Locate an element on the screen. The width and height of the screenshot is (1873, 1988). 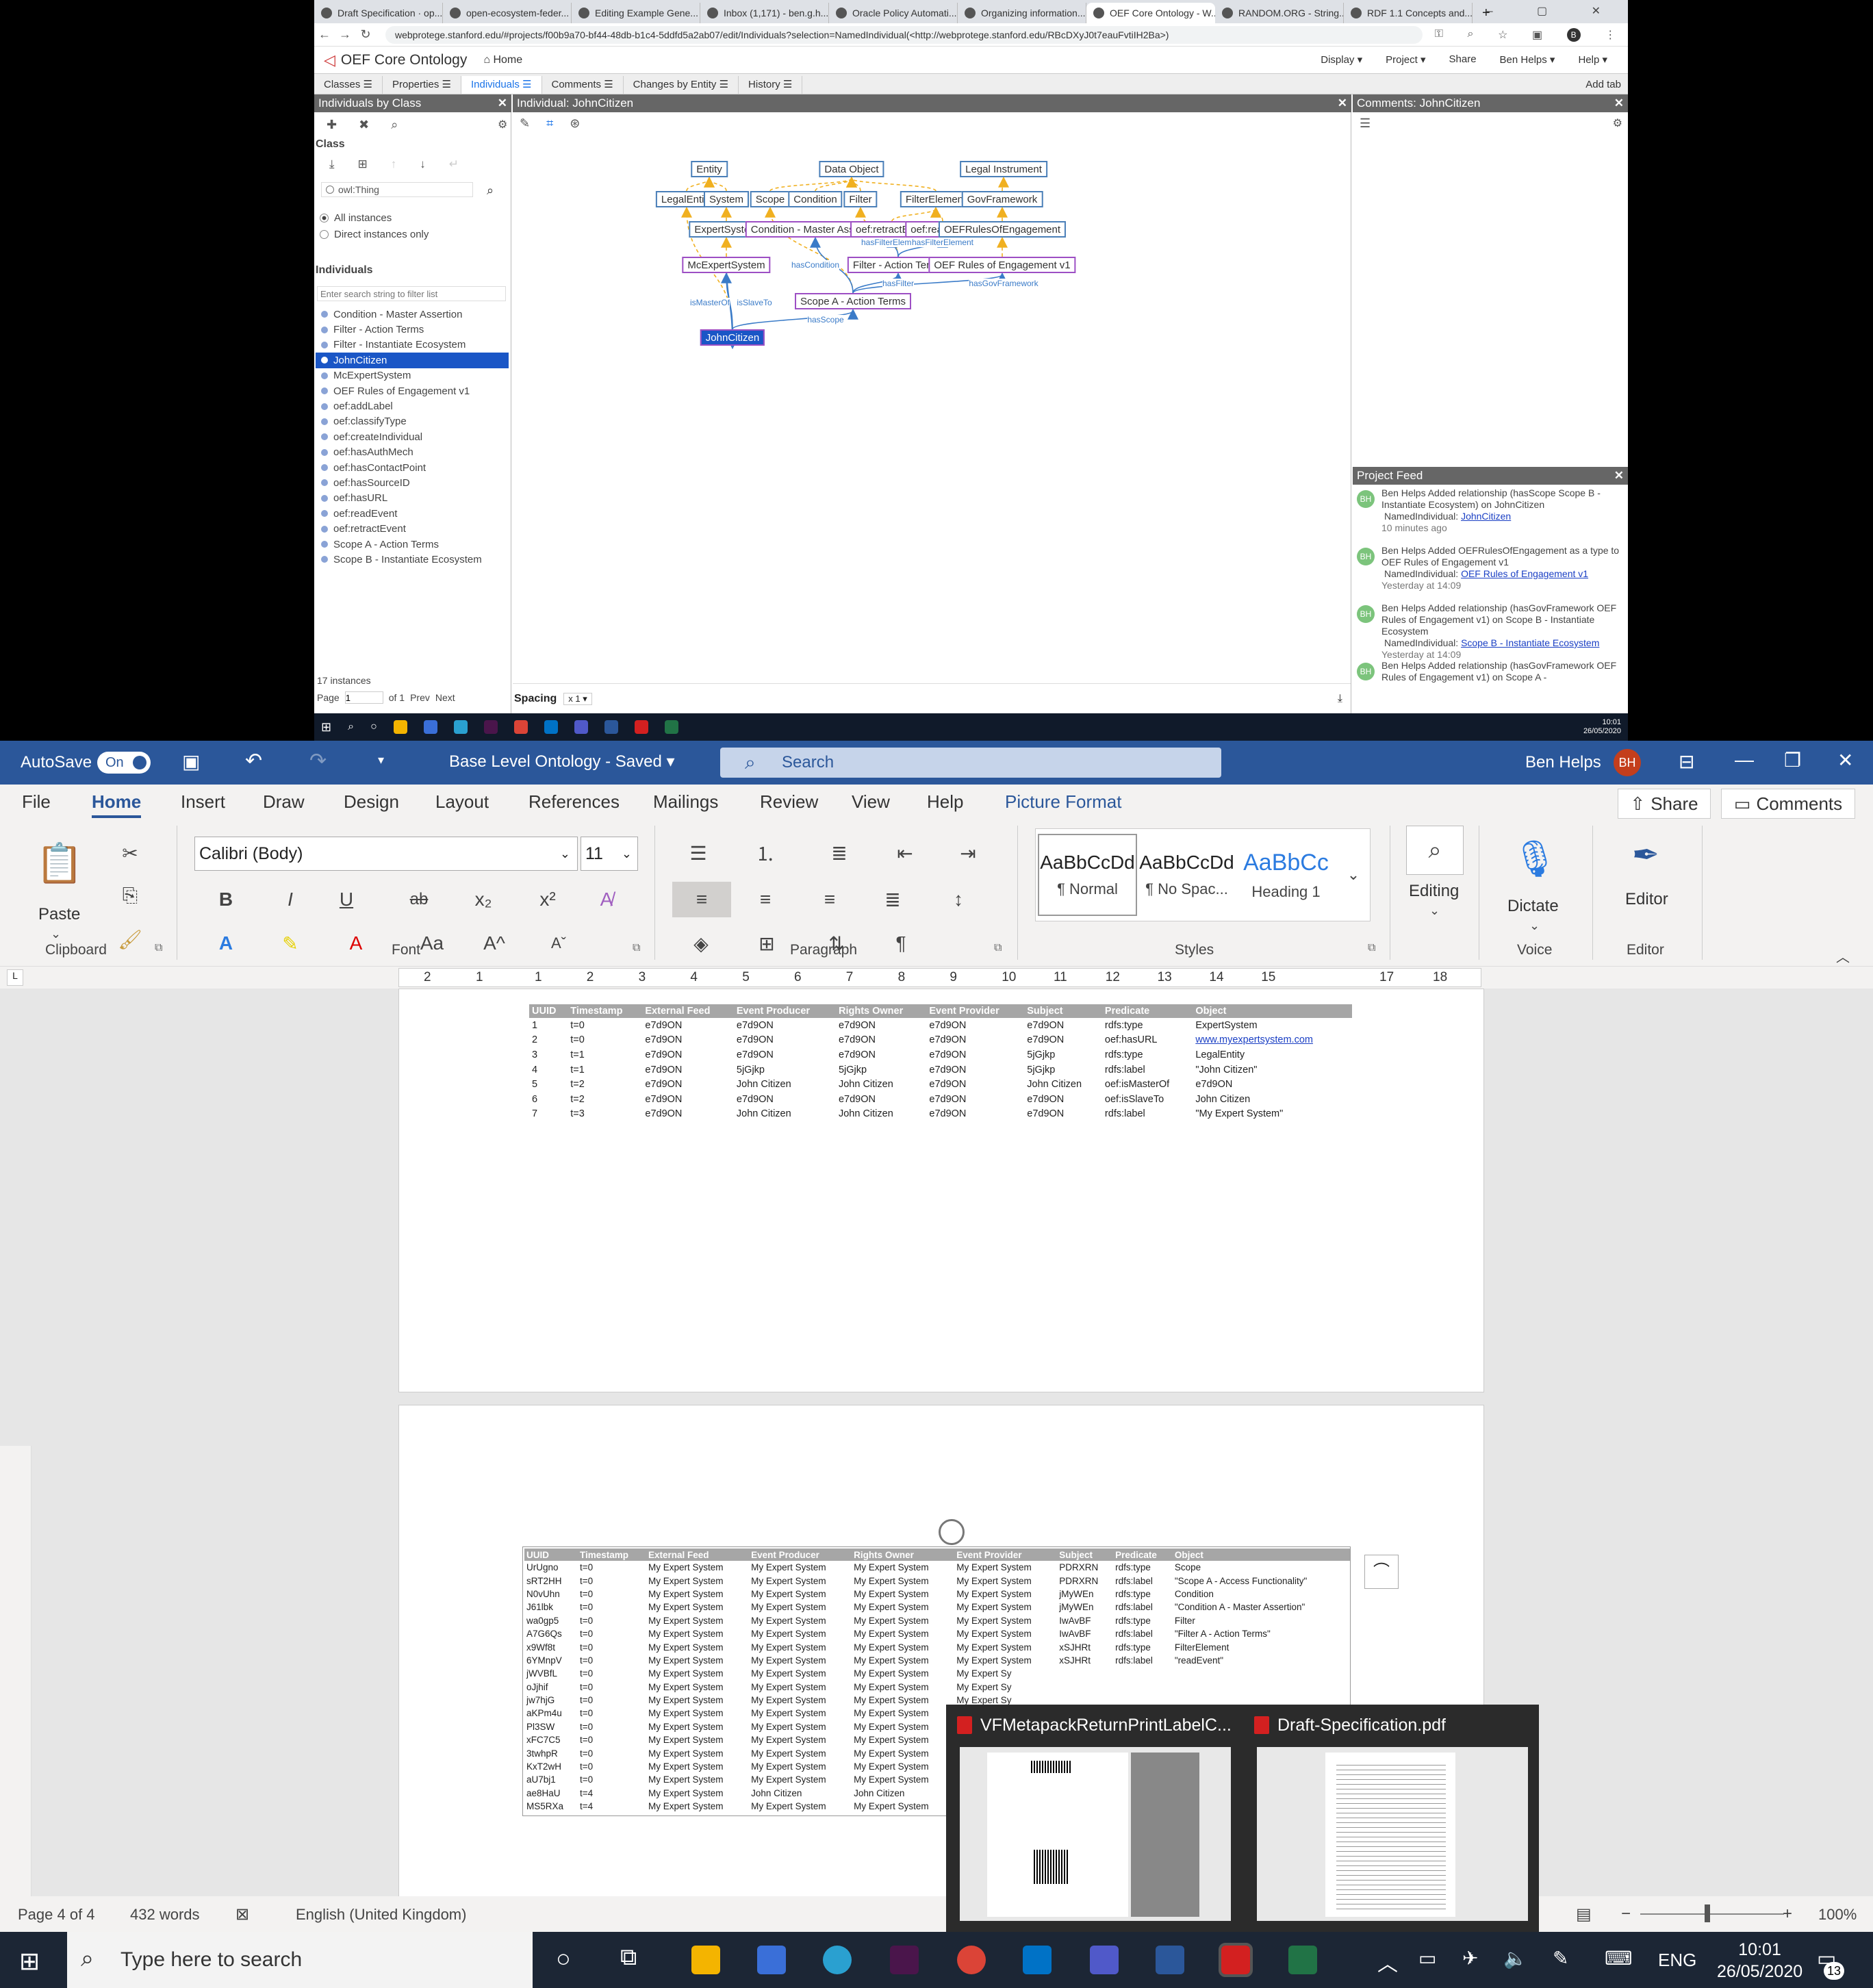
zoom-level: 100% is located at coordinates (1838, 1915).